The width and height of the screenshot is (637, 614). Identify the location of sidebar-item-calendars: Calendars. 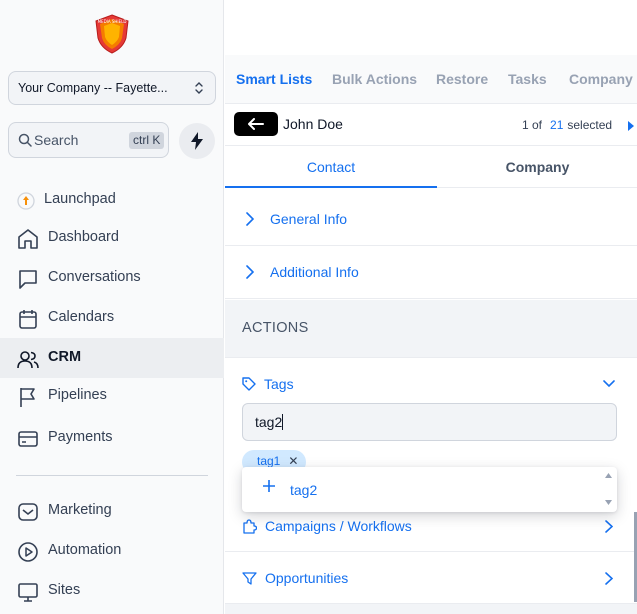
(112, 318).